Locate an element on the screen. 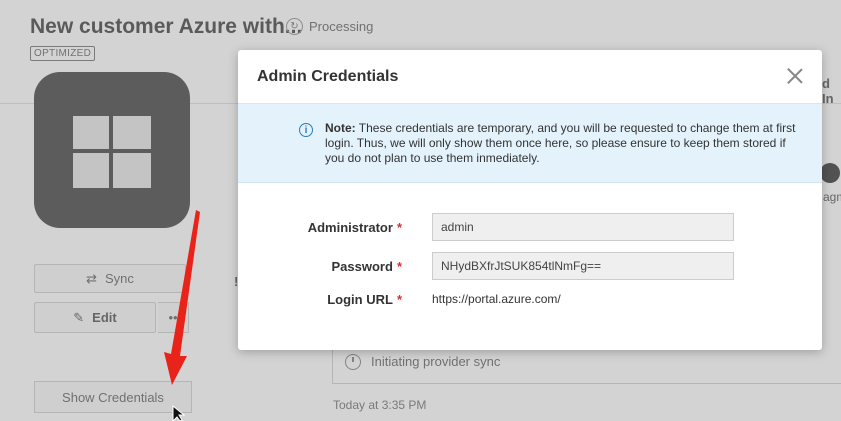  close-icon is located at coordinates (795, 76).